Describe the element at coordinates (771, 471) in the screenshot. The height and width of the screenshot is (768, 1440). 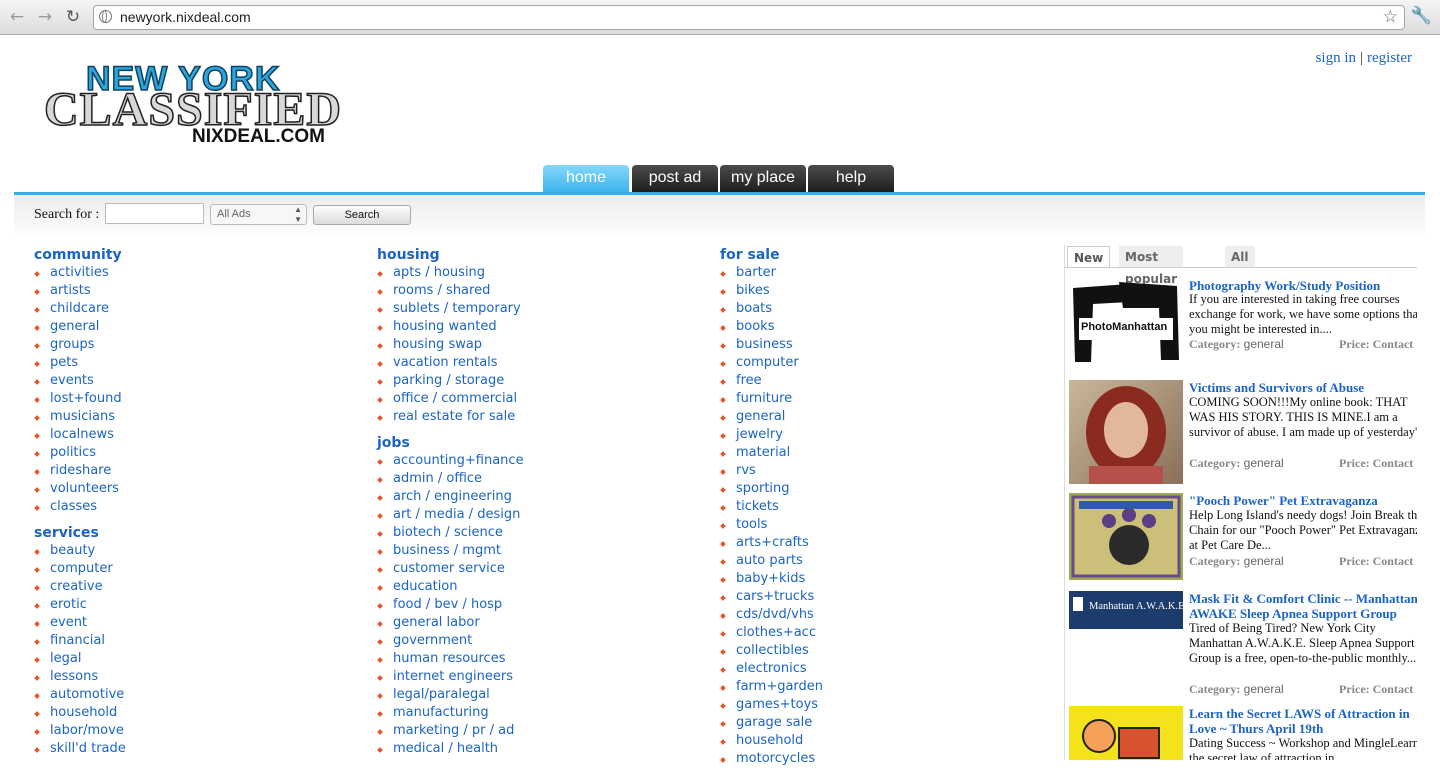
I see `category-link: rvs` at that location.